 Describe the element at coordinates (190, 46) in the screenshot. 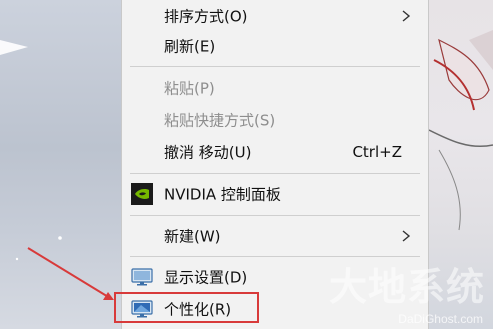

I see `menu-item-label: 刷新(E)` at that location.